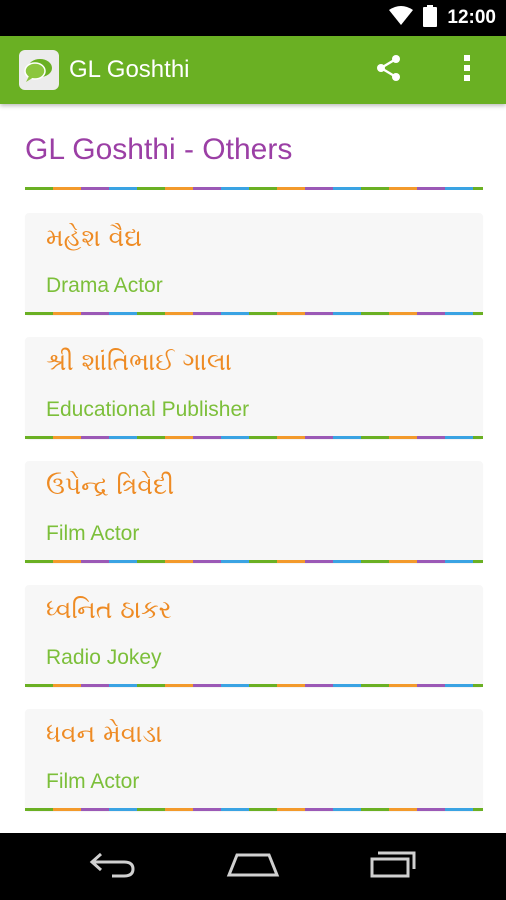 The width and height of the screenshot is (506, 900). What do you see at coordinates (104, 733) in the screenshot?
I see `item-name: ધવન મેવાડા` at bounding box center [104, 733].